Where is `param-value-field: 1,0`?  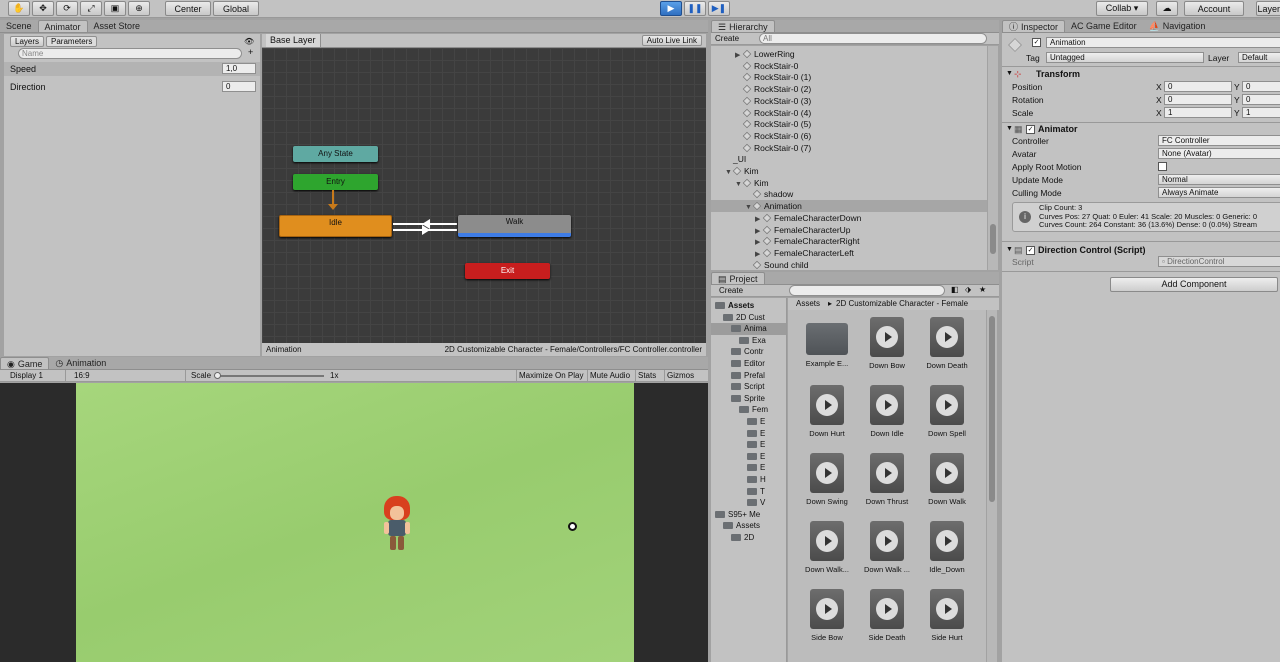 param-value-field: 1,0 is located at coordinates (239, 68).